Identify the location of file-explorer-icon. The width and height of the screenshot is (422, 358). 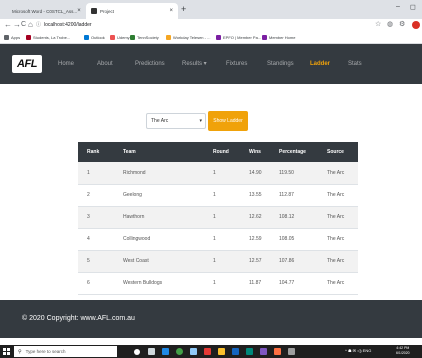
(221, 351).